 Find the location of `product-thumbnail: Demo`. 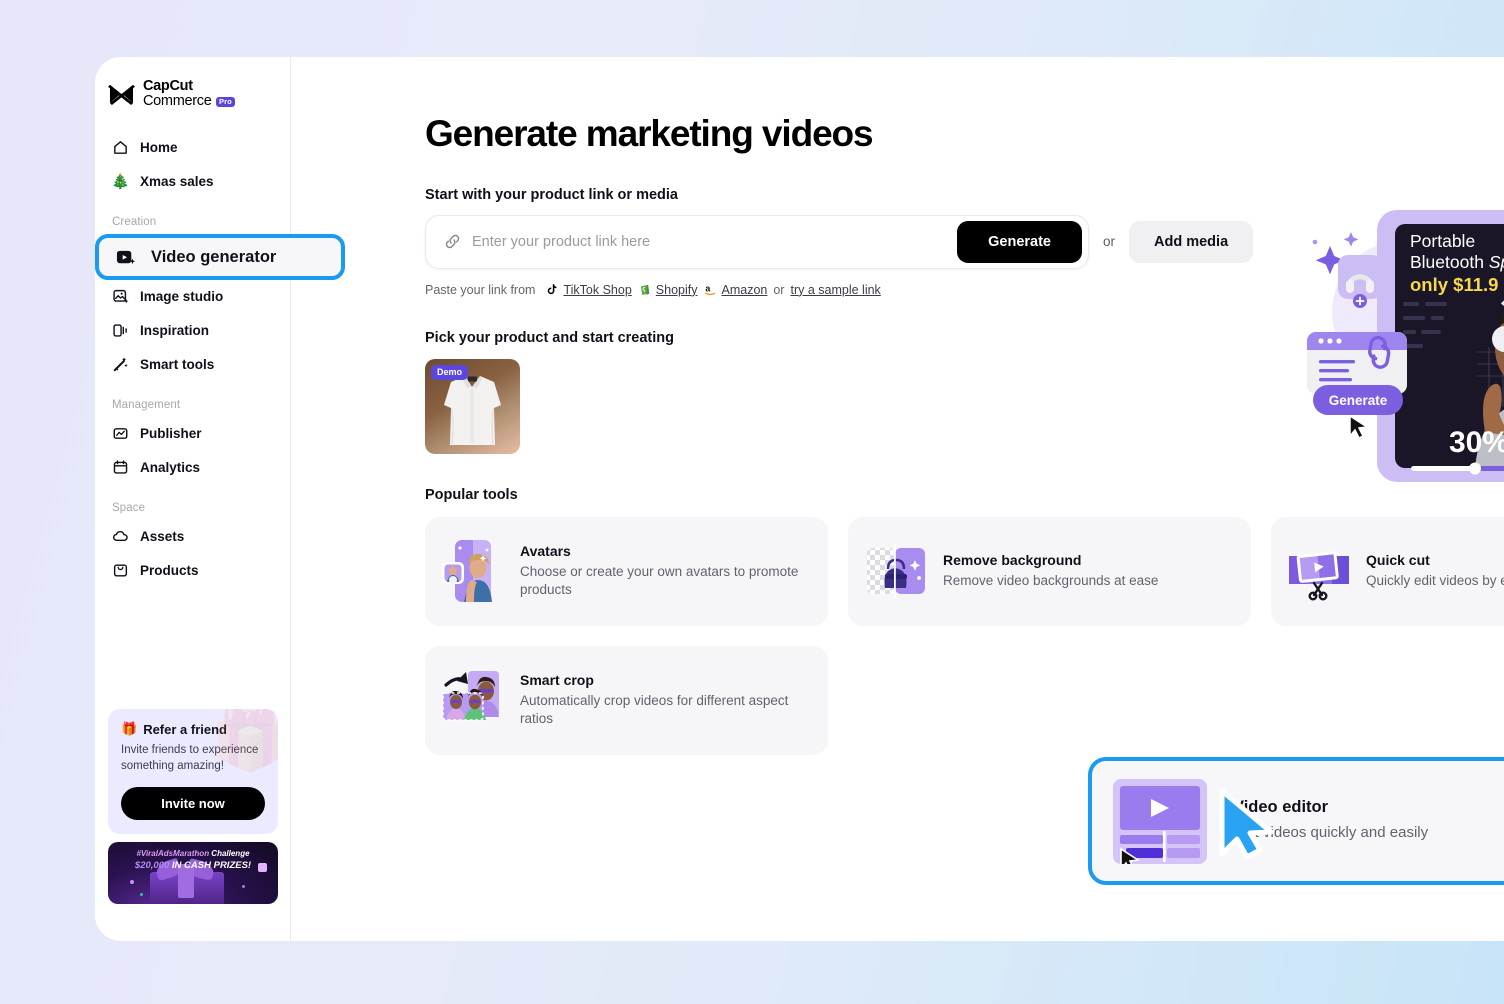

product-thumbnail: Demo is located at coordinates (472, 406).